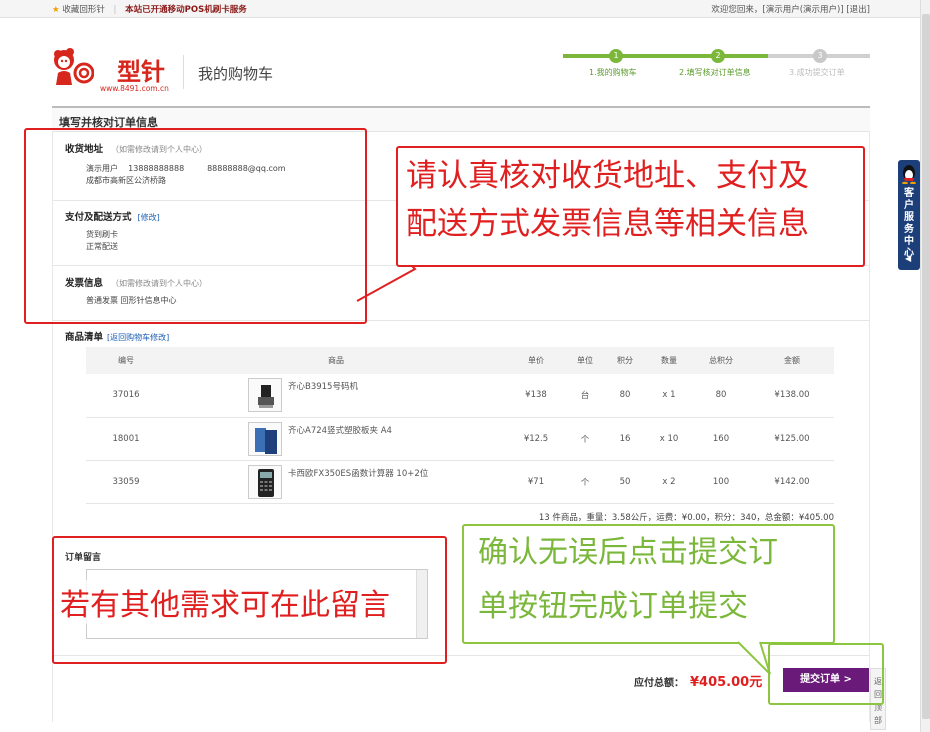 The width and height of the screenshot is (930, 732). I want to click on product-name-link: 齐心A724竖式塑胶板夹 A4, so click(340, 431).